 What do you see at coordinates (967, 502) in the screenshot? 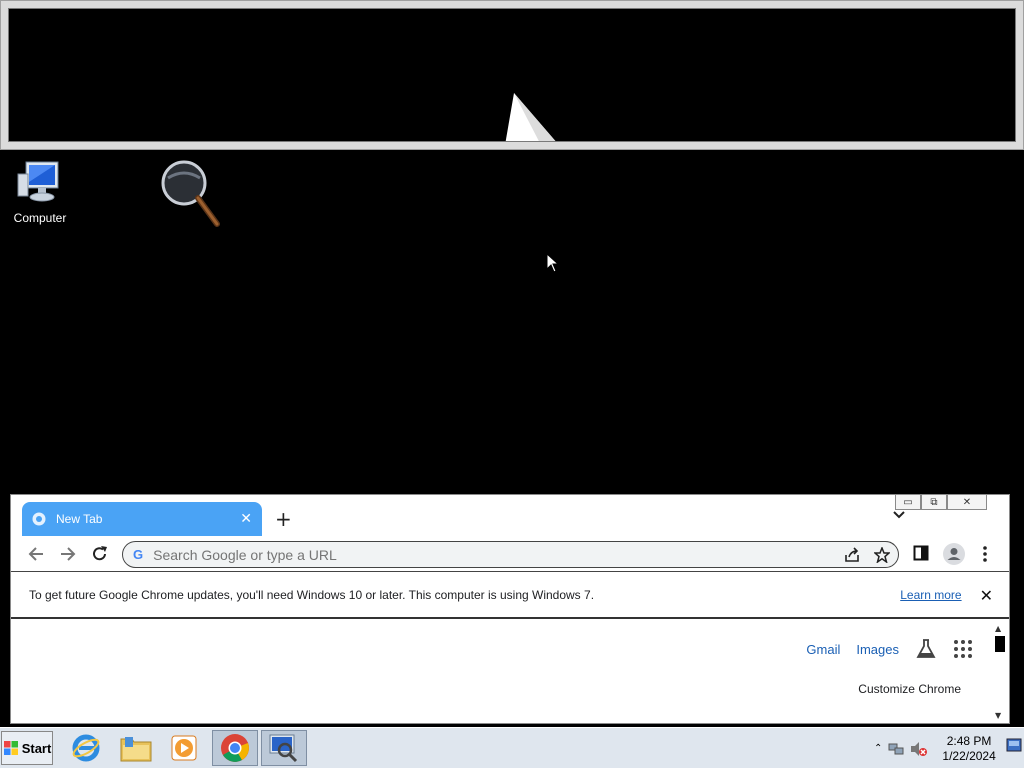
I see `close-window-button: ✕` at bounding box center [967, 502].